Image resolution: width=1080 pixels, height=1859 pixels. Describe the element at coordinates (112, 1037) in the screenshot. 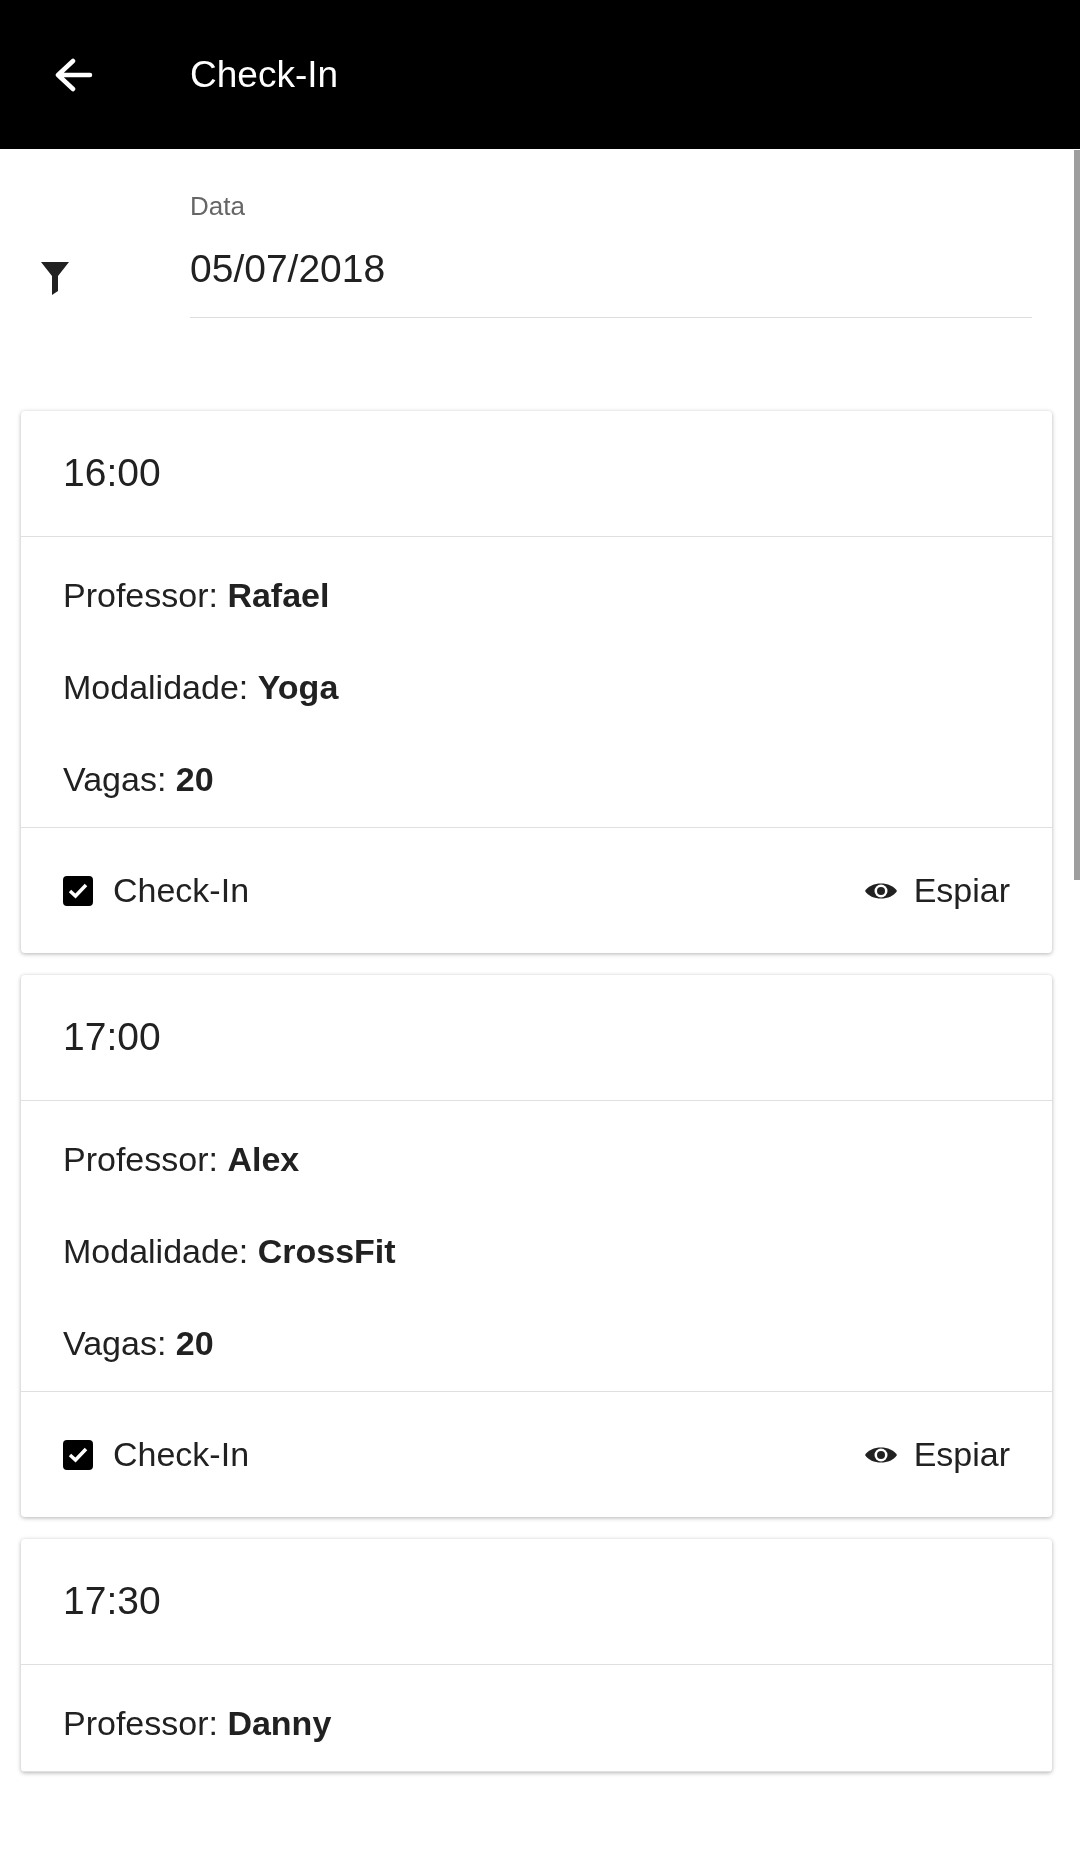

I see `class-time: 17:00` at that location.